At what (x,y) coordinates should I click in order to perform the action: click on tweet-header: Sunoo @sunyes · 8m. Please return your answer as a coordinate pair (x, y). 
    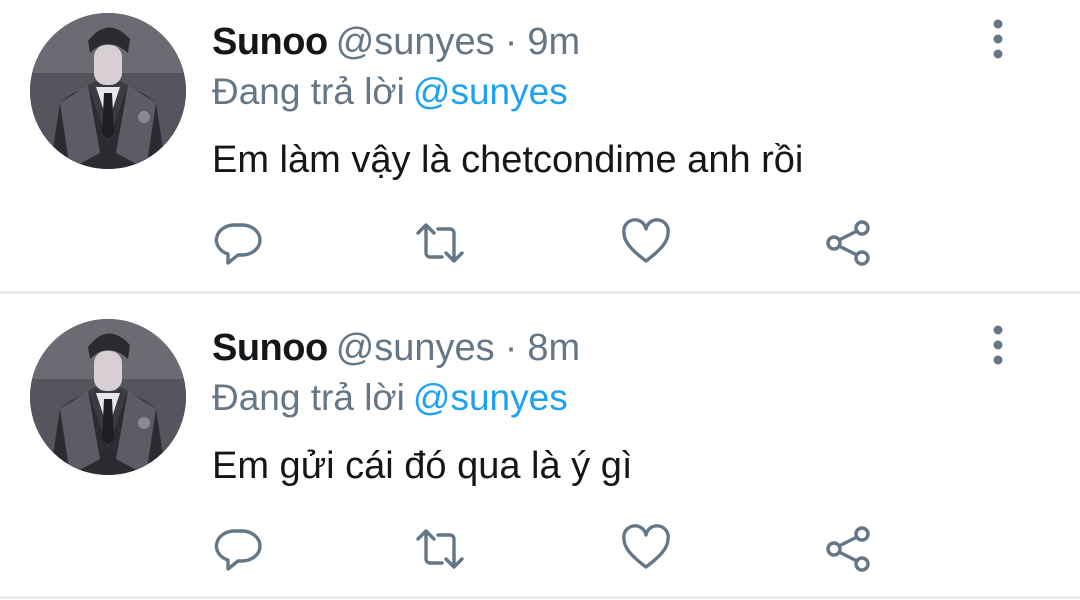
    Looking at the image, I should click on (396, 348).